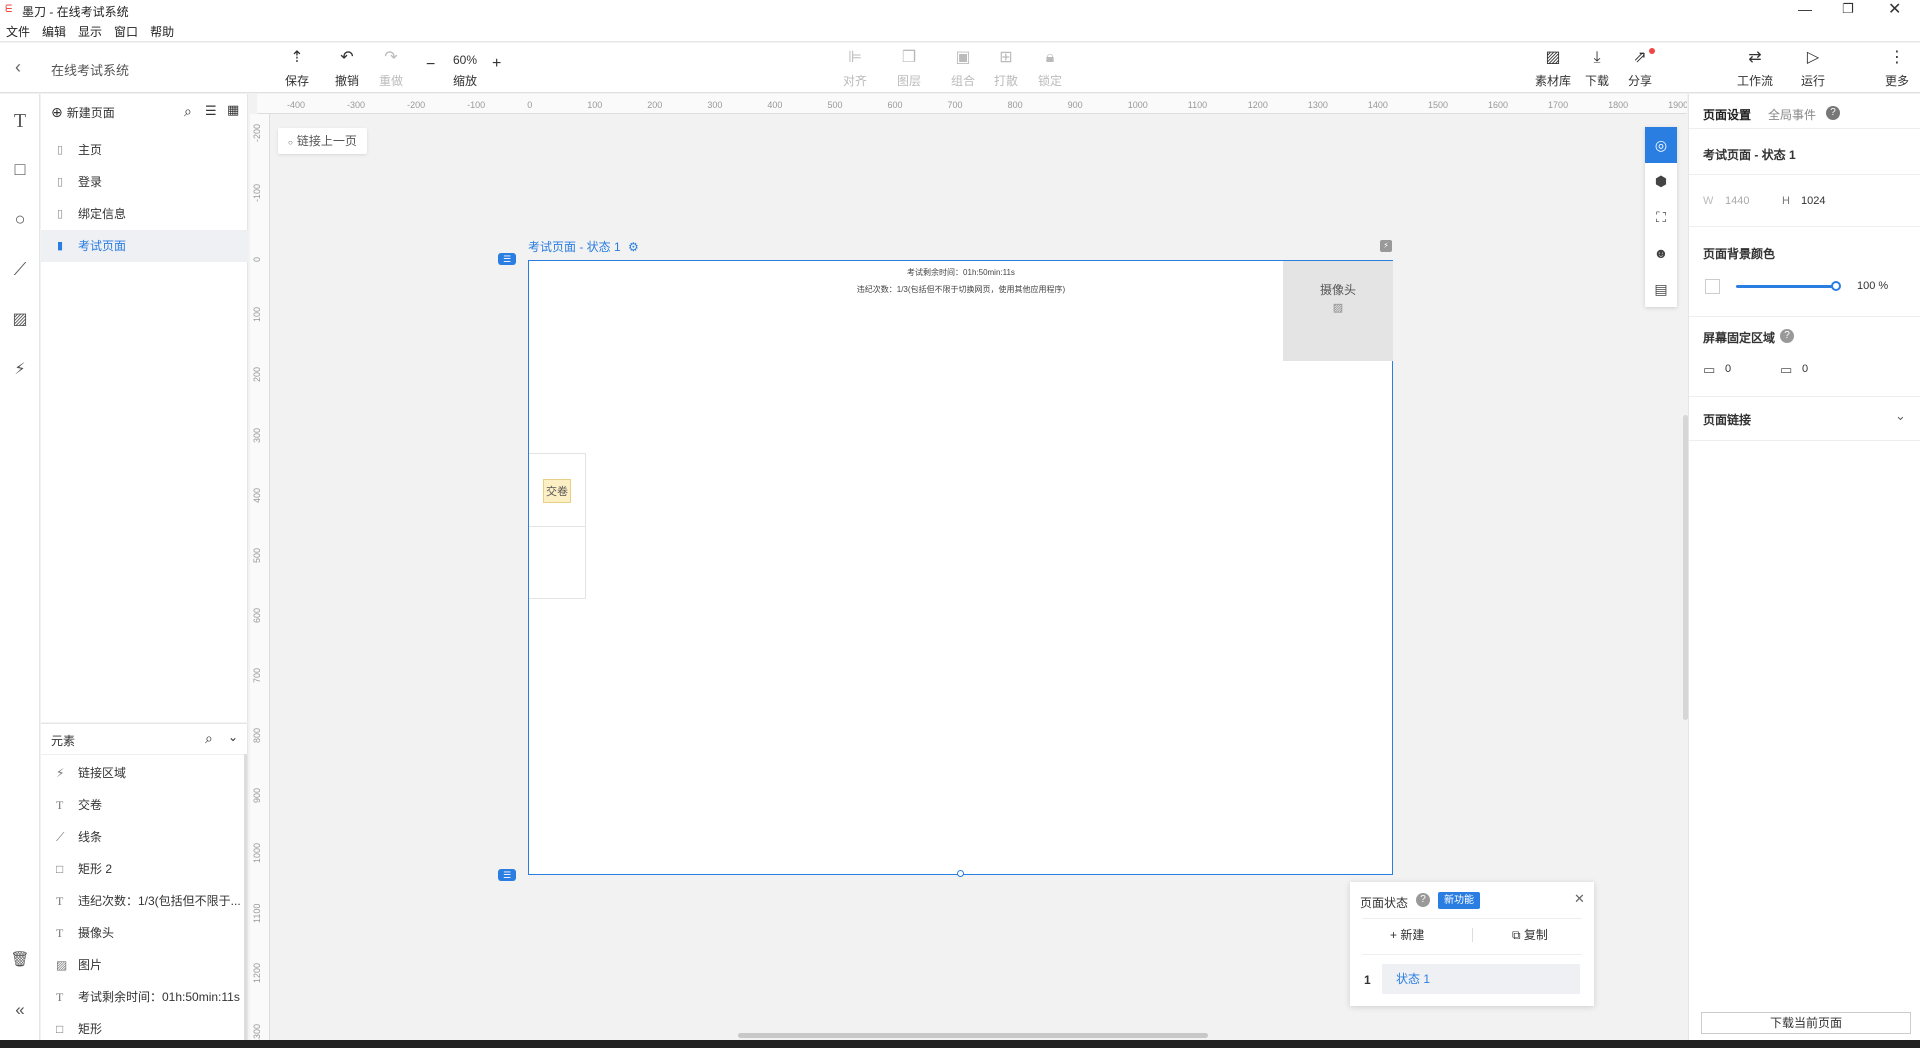 The width and height of the screenshot is (1920, 1048). Describe the element at coordinates (1805, 9) in the screenshot. I see `minimize-icon: —` at that location.